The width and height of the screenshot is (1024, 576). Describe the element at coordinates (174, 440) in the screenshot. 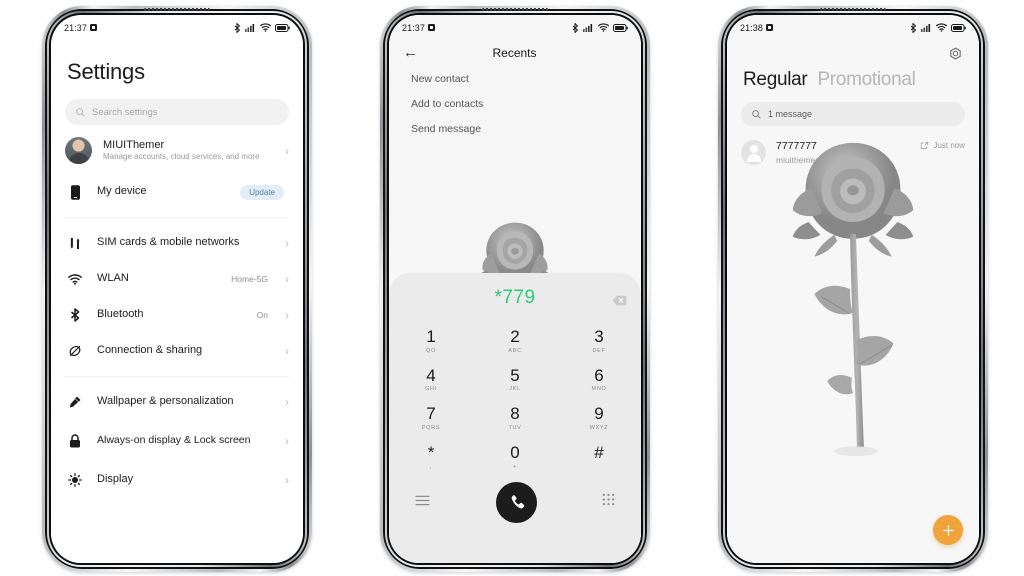

I see `settings-row-label: Always-on display & Lock screen` at that location.